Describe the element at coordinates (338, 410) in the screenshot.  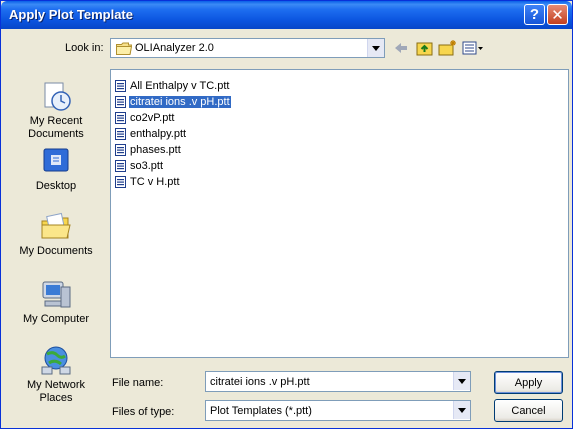
I see `files-of-type-dropdown: Plot Templates (*.ptt)` at that location.